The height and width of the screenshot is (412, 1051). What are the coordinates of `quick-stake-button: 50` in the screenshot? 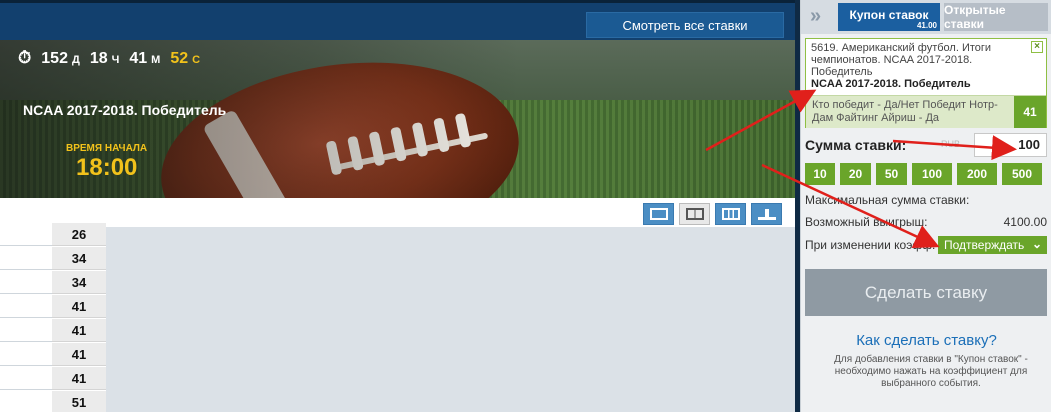 It's located at (891, 174).